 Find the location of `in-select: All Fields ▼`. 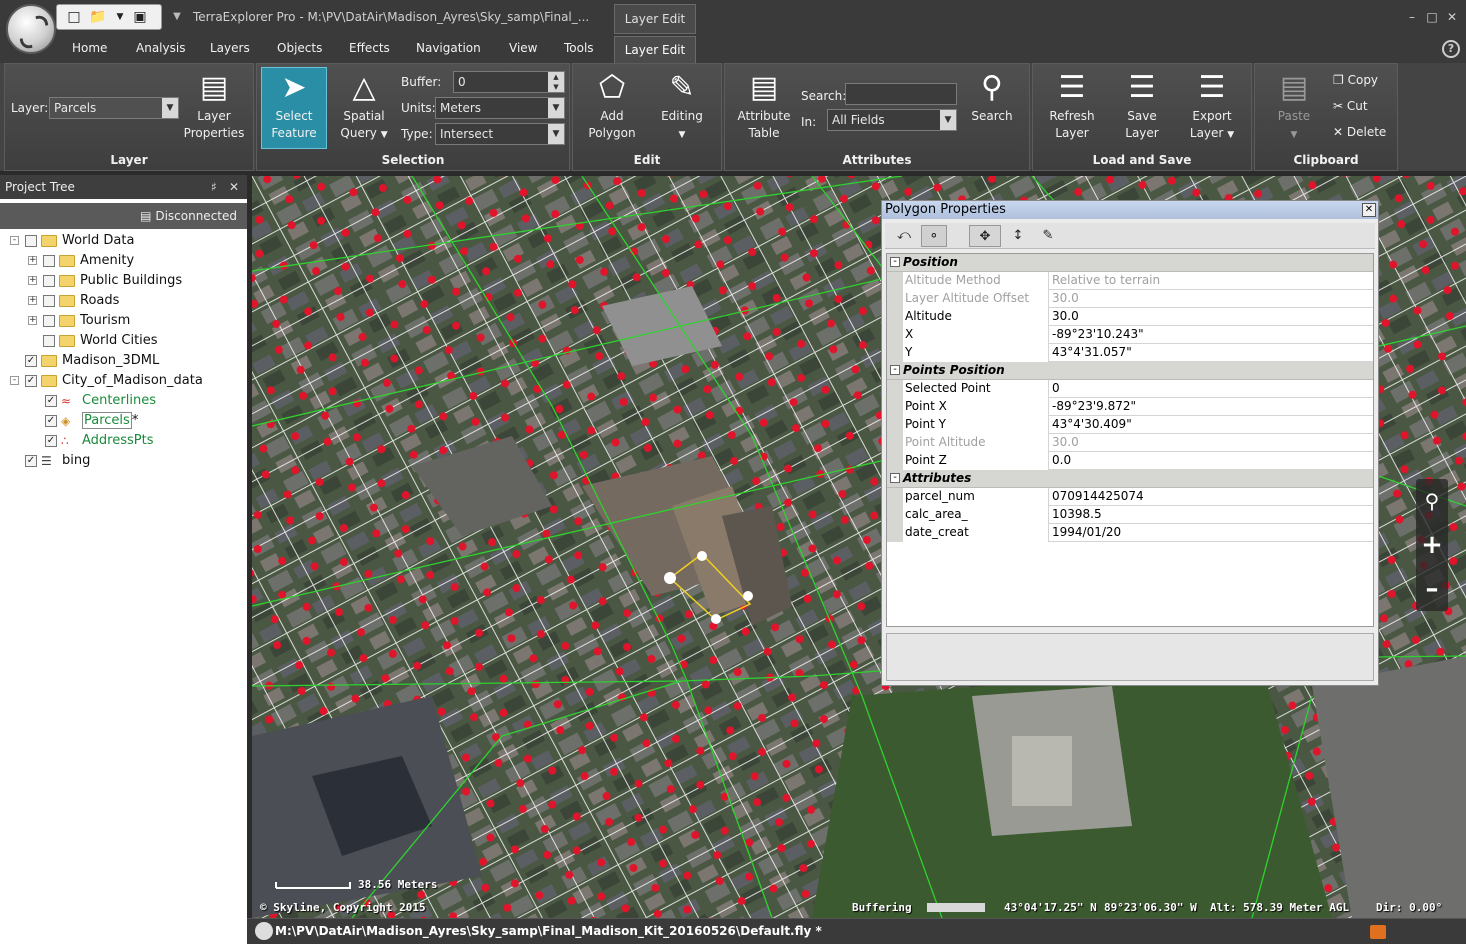

in-select: All Fields ▼ is located at coordinates (892, 120).